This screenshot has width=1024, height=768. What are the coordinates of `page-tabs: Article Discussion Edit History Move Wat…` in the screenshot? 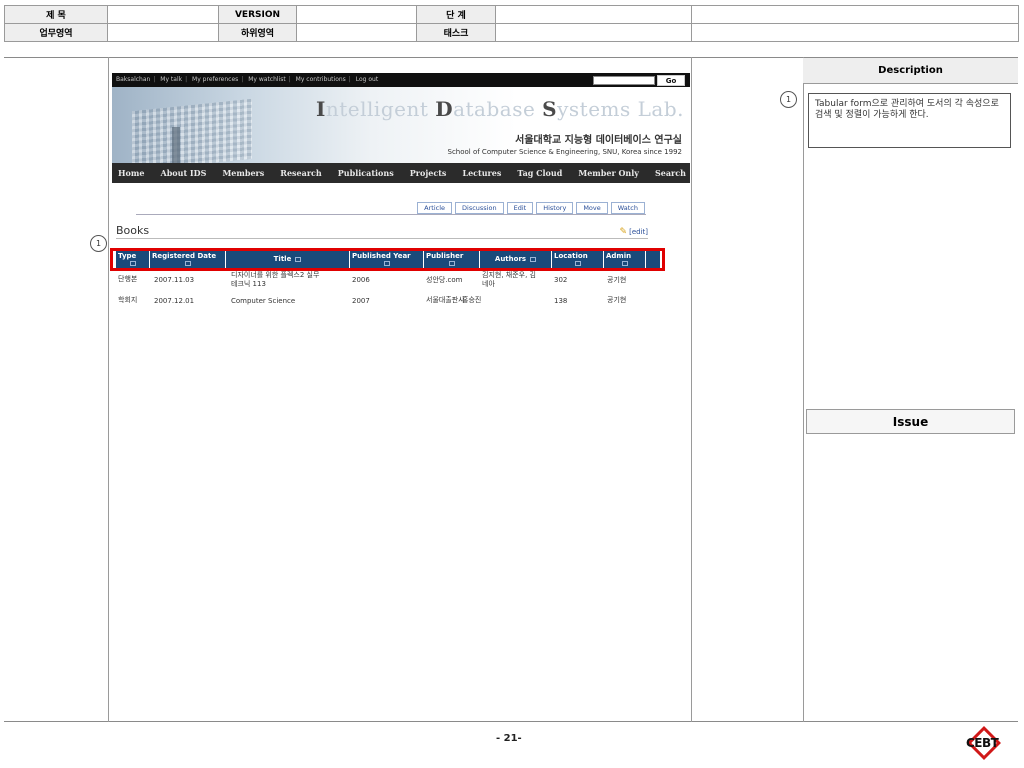 It's located at (531, 208).